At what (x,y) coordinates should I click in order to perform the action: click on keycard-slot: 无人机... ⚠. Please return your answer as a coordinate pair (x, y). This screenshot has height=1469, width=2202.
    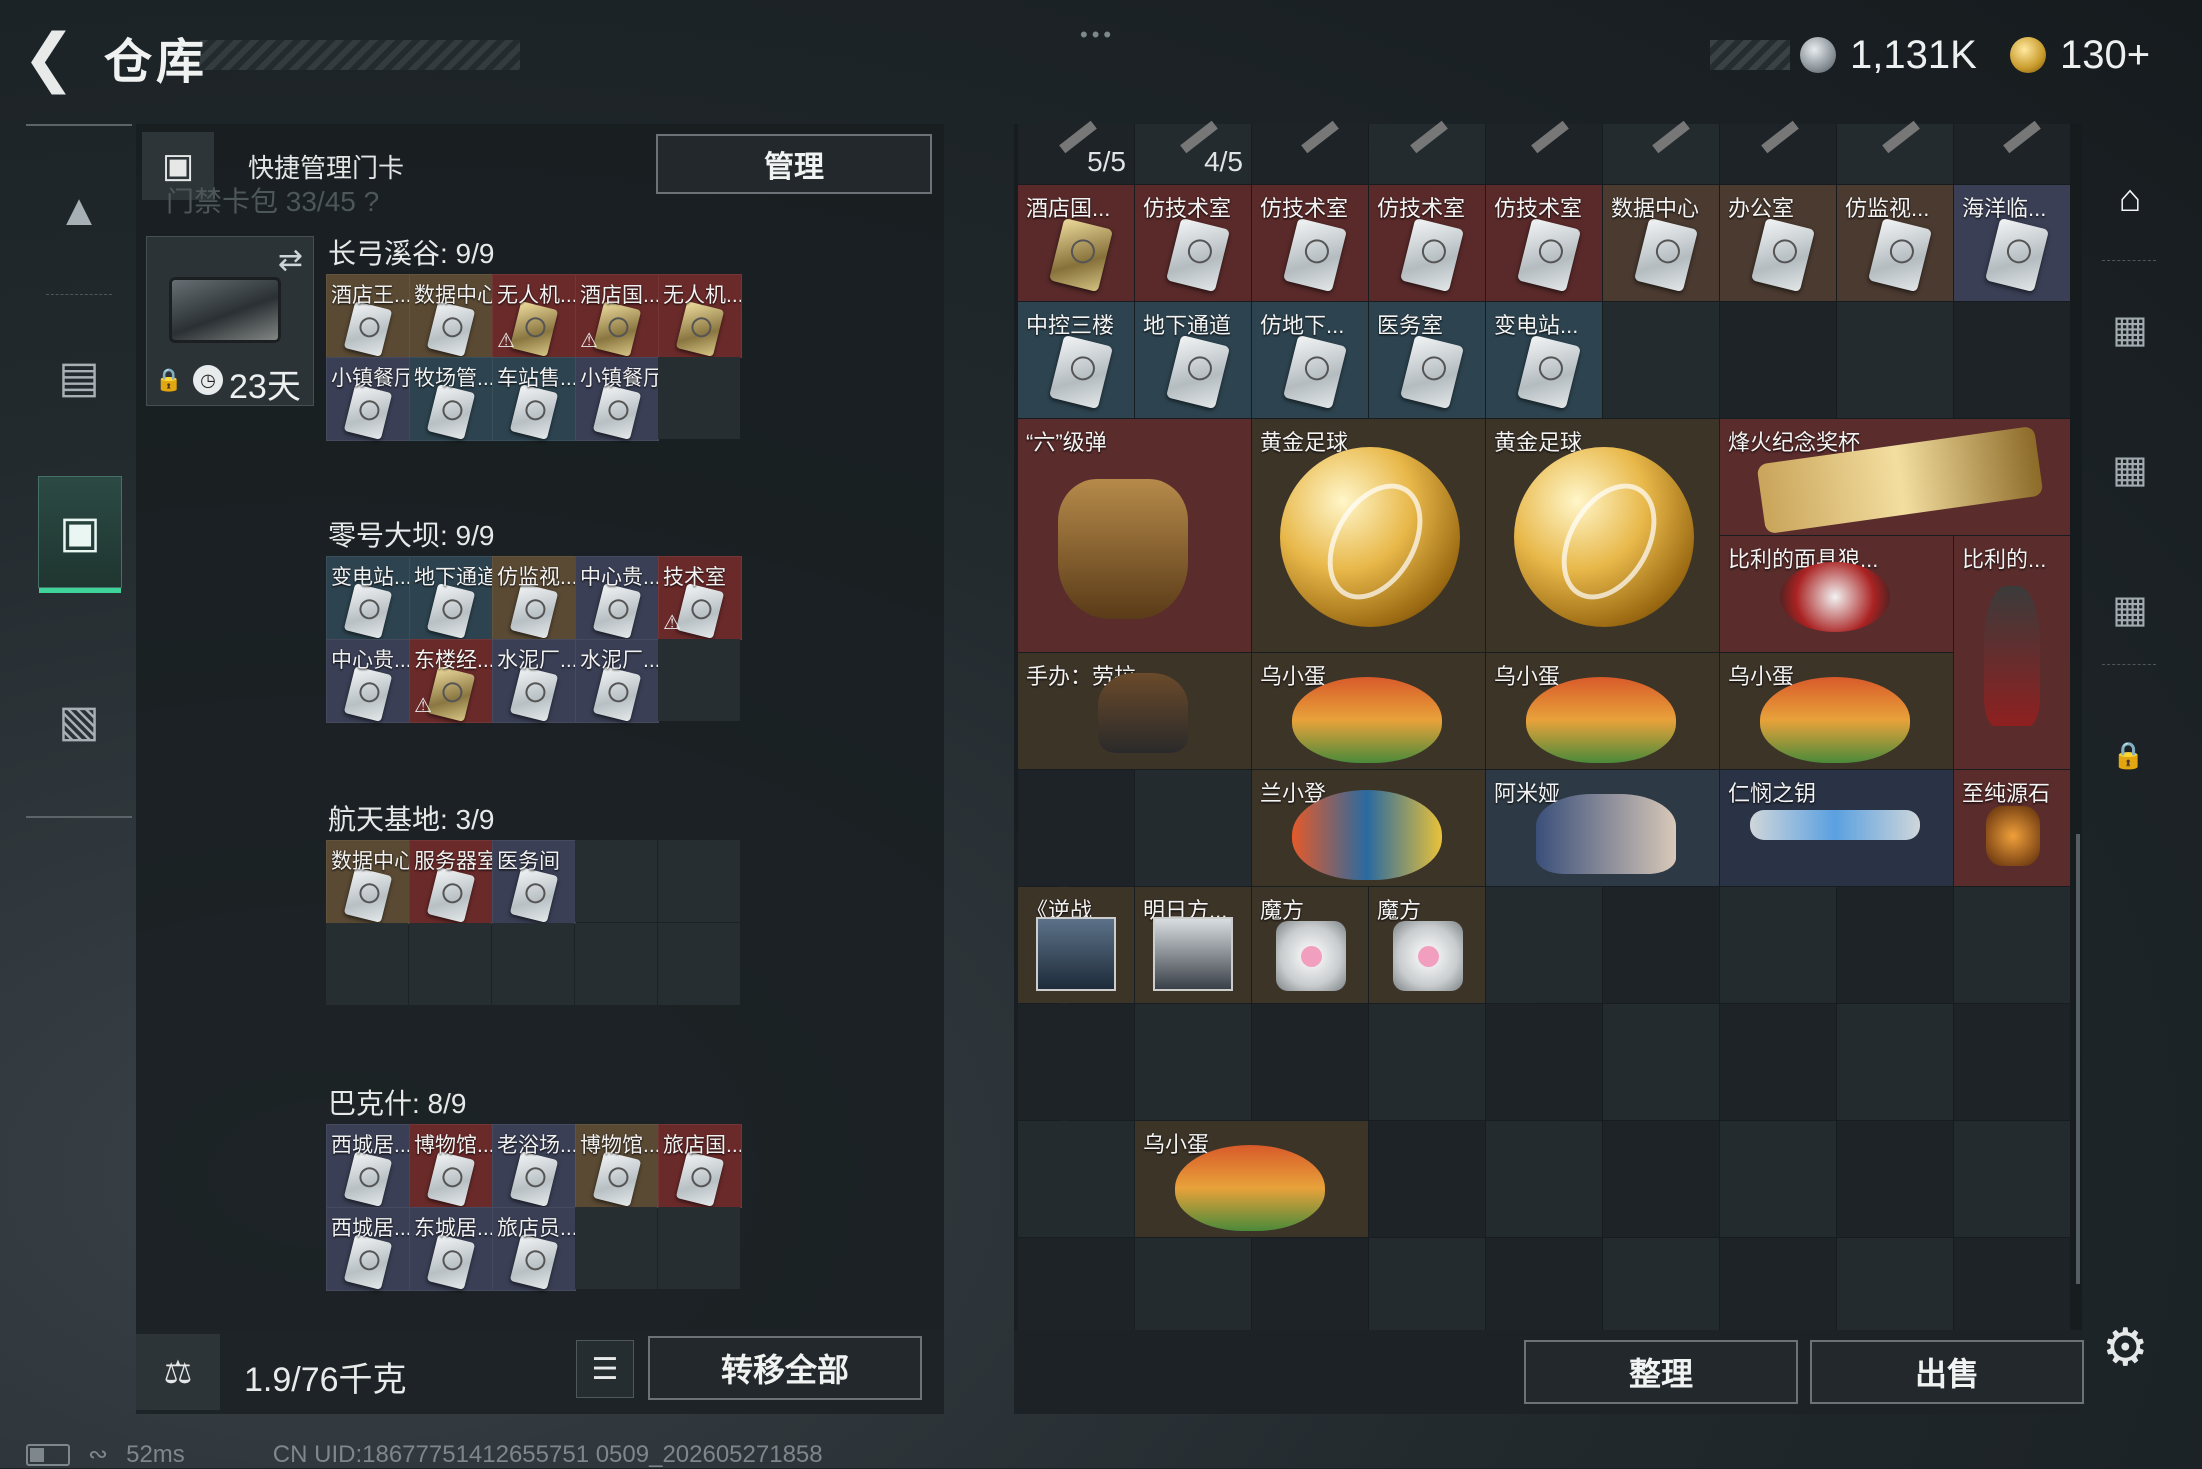
    Looking at the image, I should click on (534, 316).